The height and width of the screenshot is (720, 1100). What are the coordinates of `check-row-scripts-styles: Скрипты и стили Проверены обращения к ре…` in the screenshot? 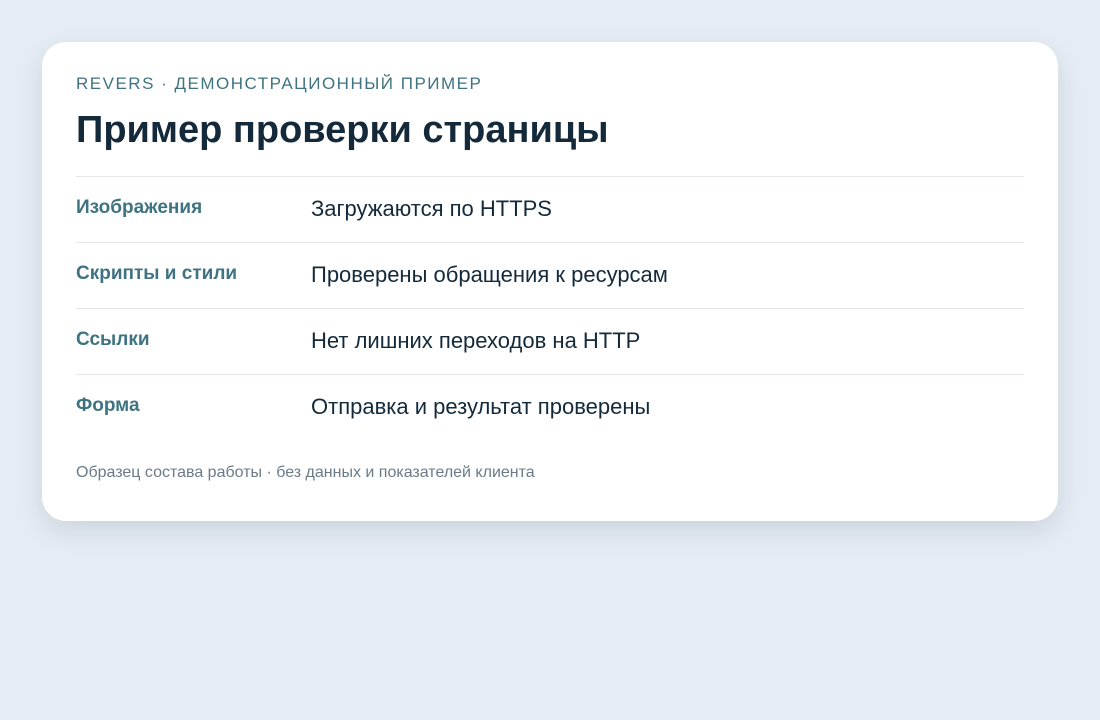 It's located at (550, 276).